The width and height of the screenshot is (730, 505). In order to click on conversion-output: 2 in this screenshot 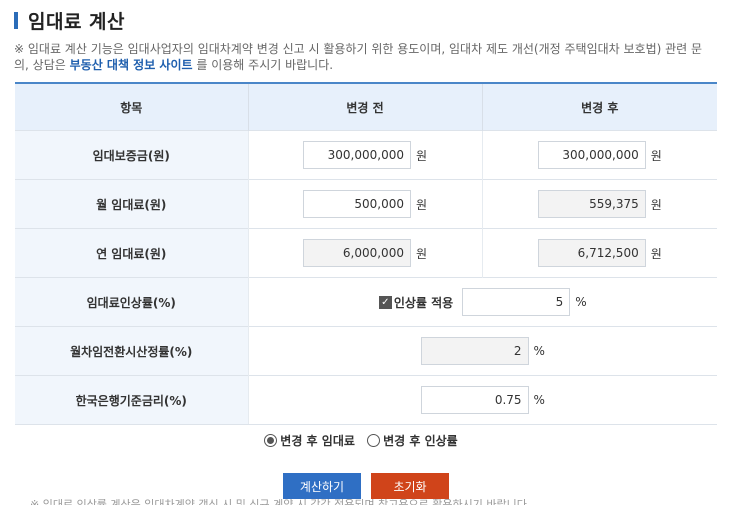, I will do `click(474, 351)`.